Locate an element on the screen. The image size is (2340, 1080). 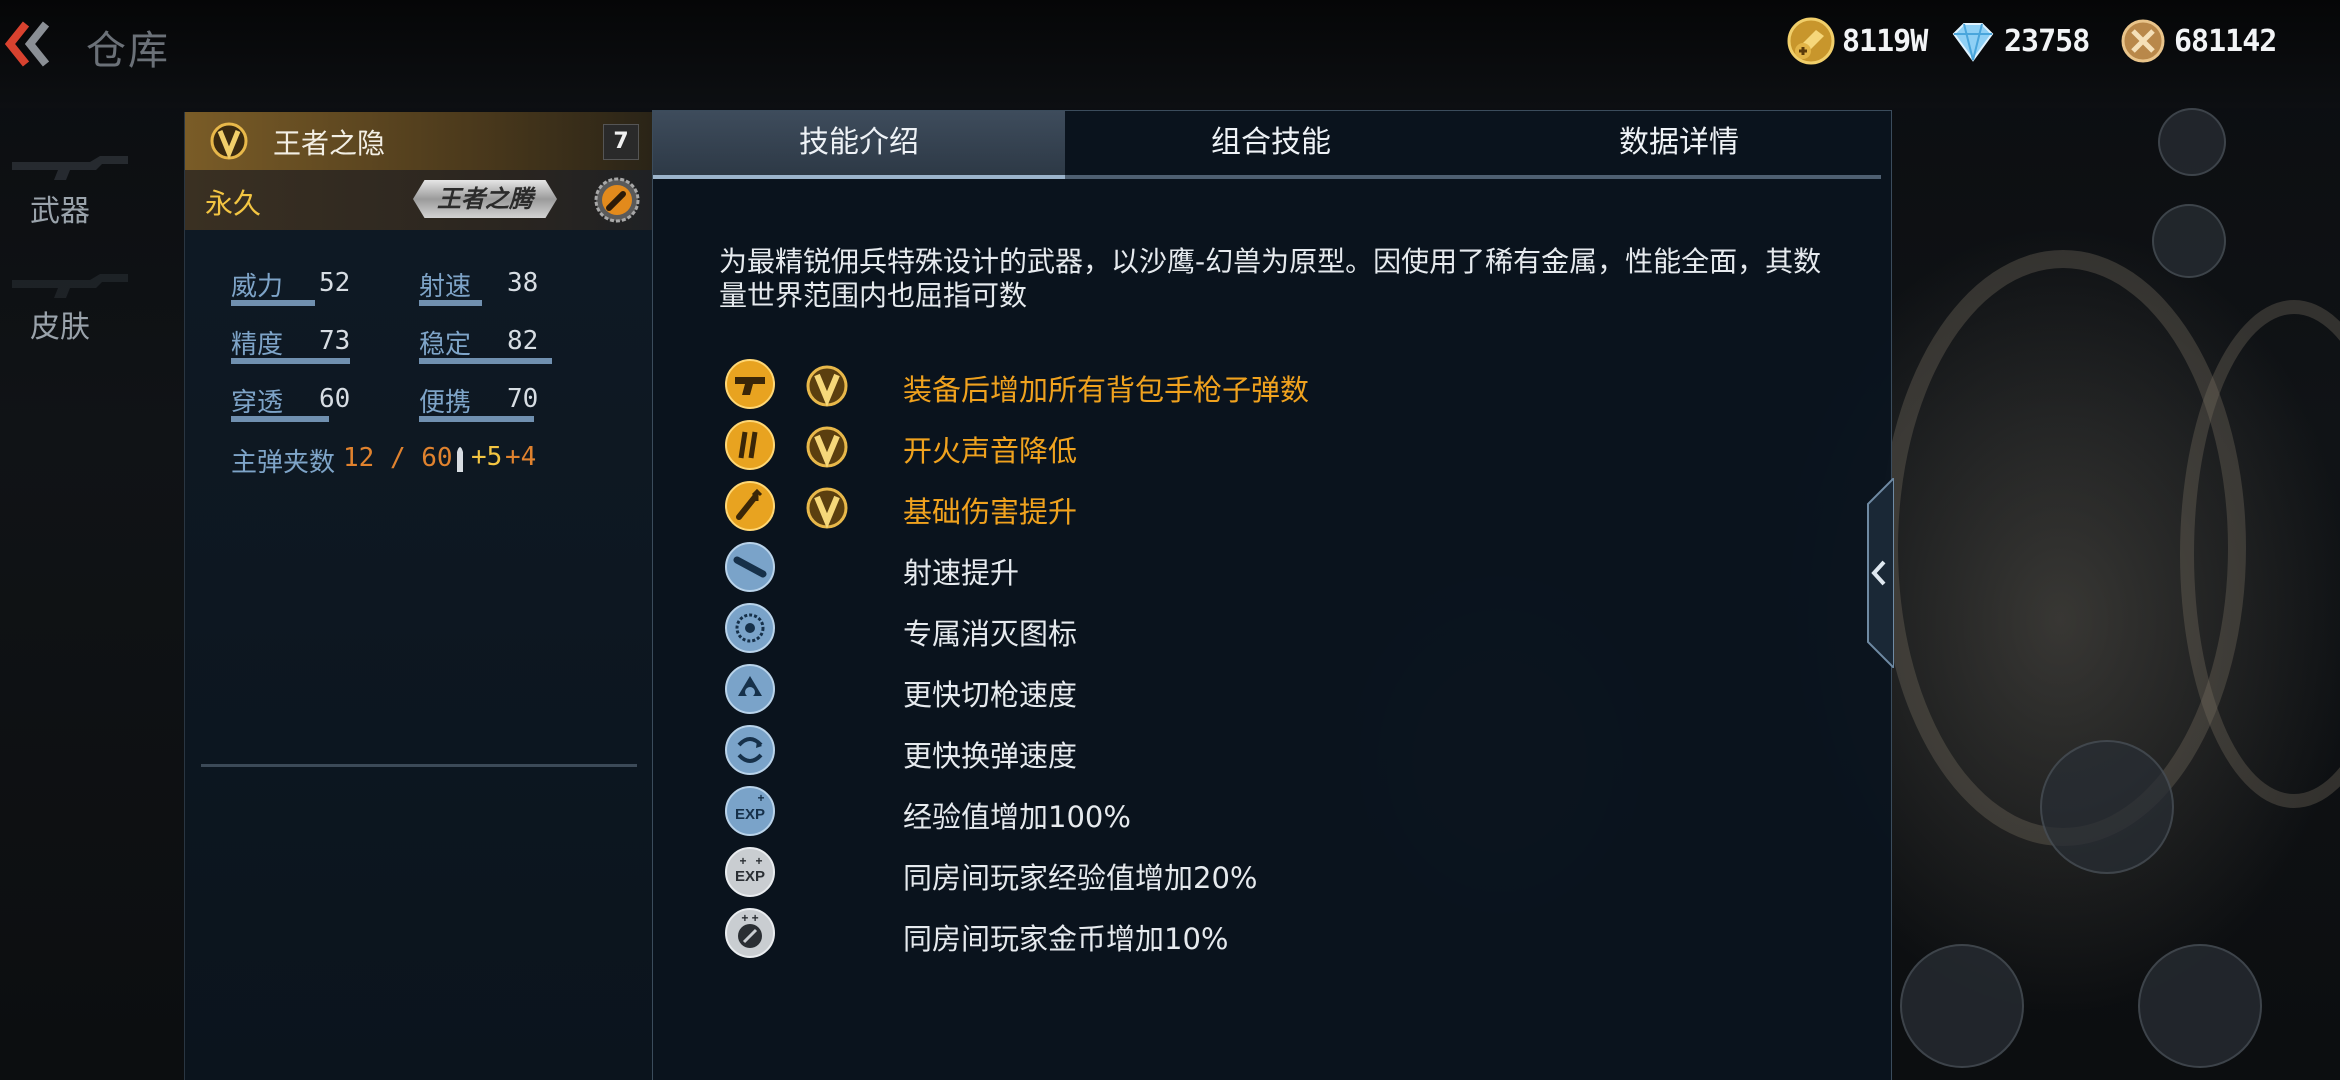
skill-row: 装备后增加所有背包手枪子弹数 is located at coordinates (1273, 386).